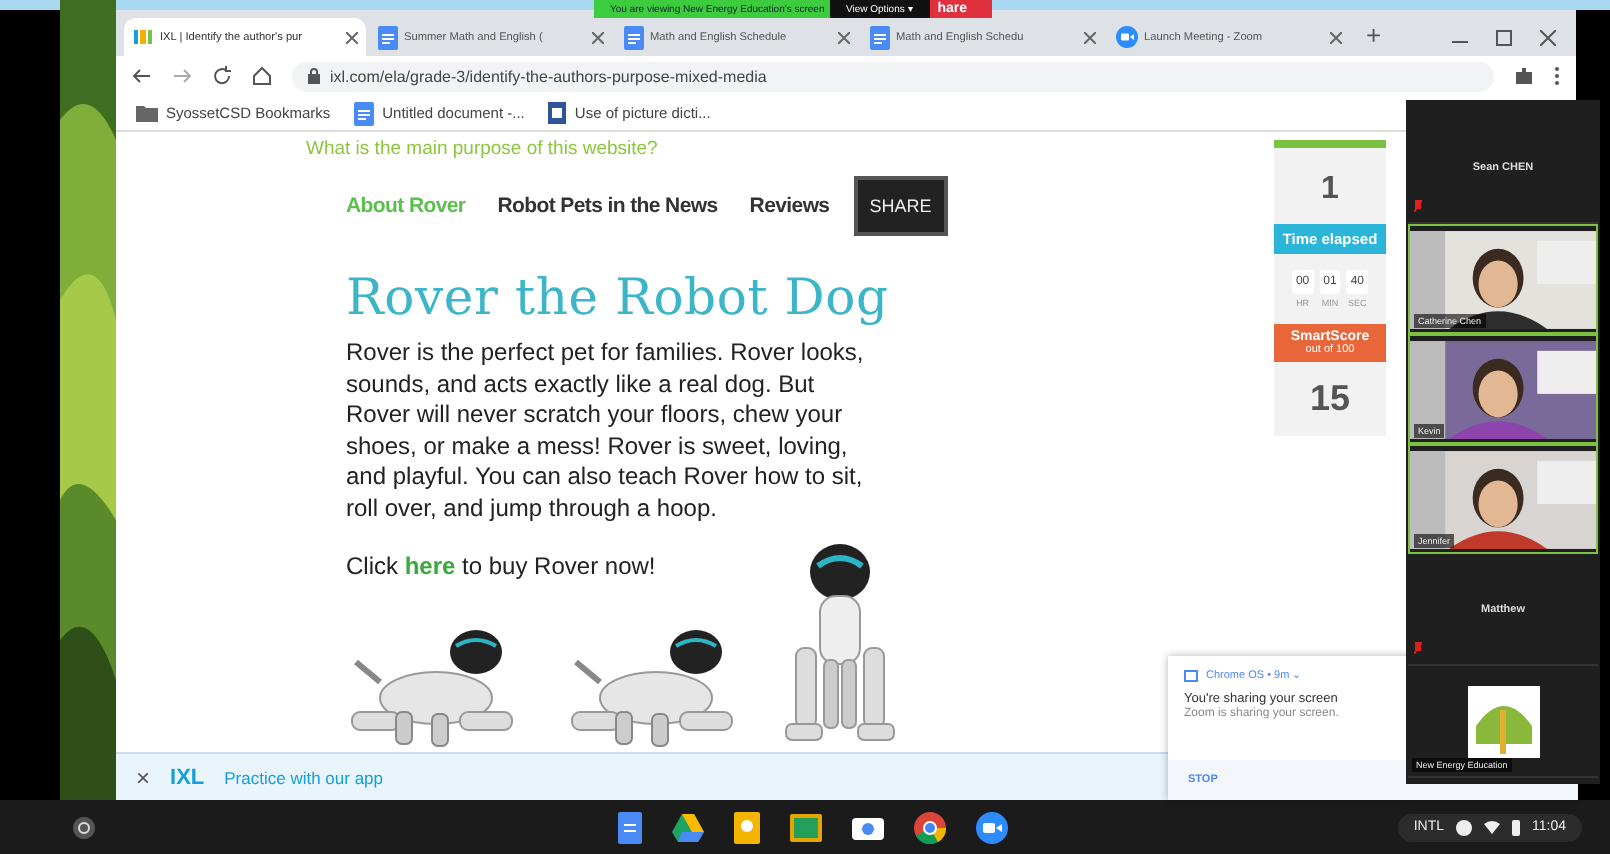 The image size is (1610, 854). Describe the element at coordinates (893, 76) in the screenshot. I see `address-bar: ixl.com/ela/grade-3/identify-the-authors-purpose-mixed-media` at that location.